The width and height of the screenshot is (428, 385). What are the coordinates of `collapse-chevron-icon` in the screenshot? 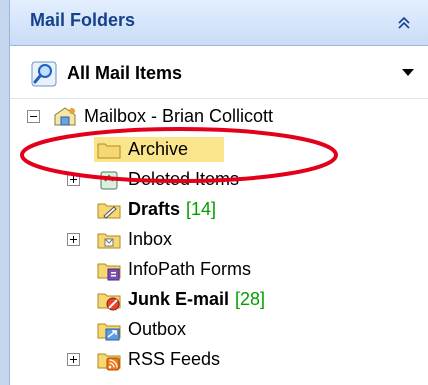 It's located at (404, 23).